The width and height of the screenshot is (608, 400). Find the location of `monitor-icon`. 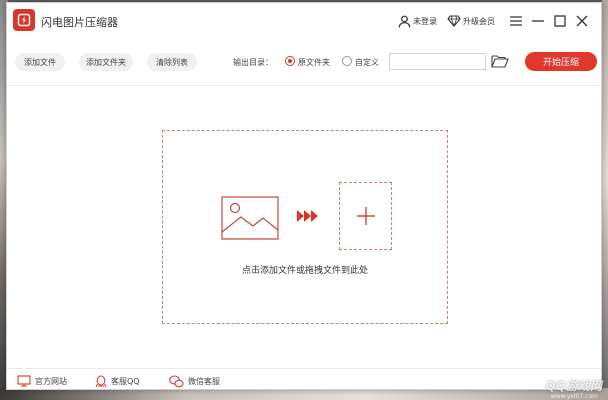

monitor-icon is located at coordinates (24, 381).